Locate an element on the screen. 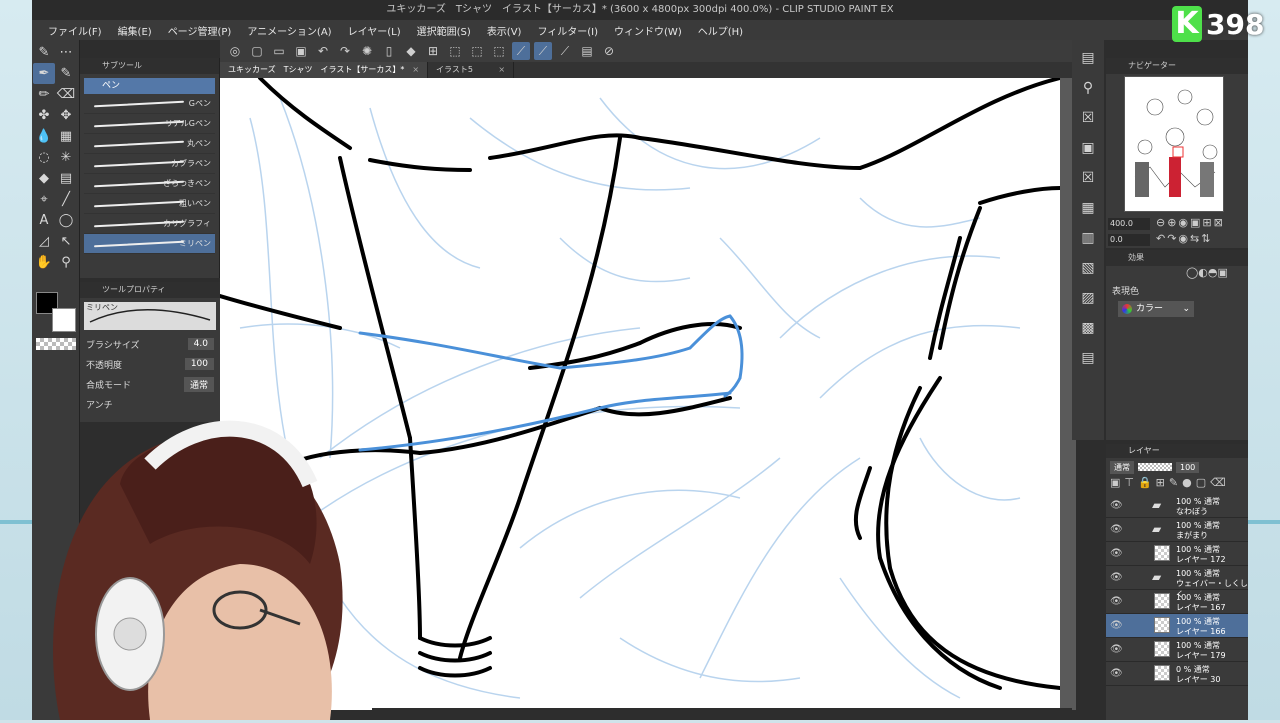 The height and width of the screenshot is (723, 1280). brush-item: Gペン is located at coordinates (149, 104).